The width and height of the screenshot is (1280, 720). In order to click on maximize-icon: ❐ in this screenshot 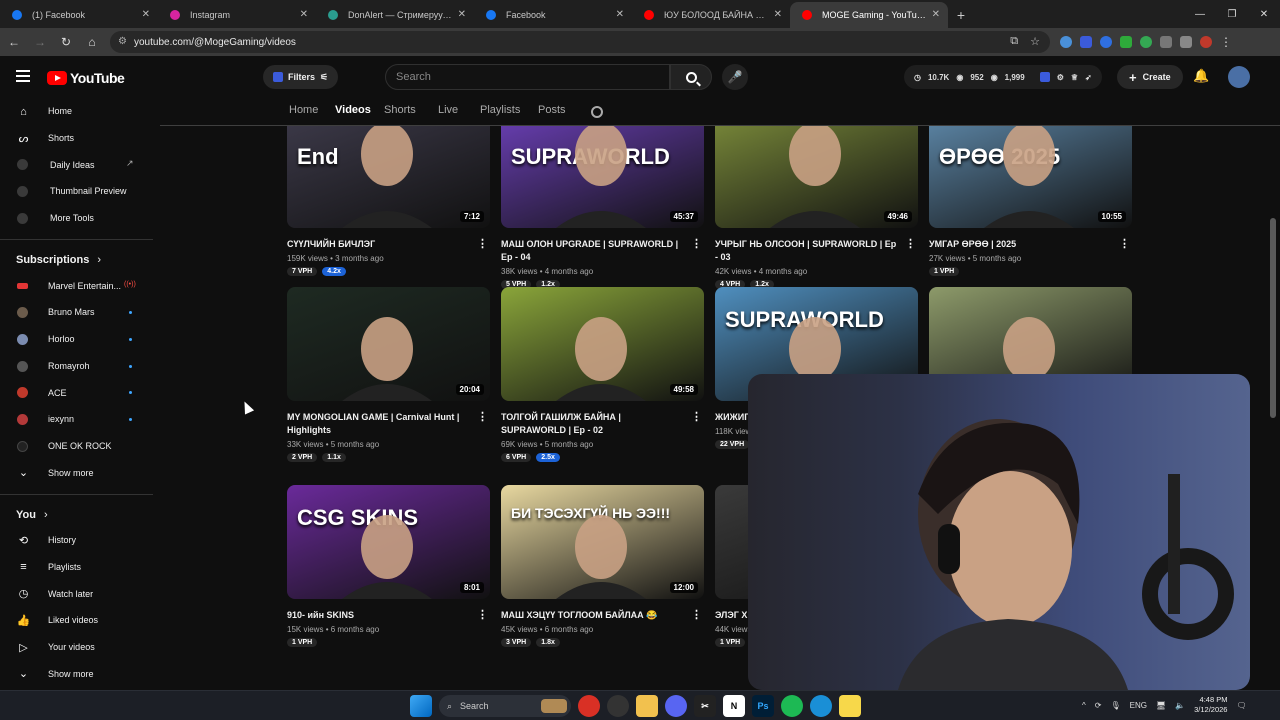, I will do `click(1232, 14)`.